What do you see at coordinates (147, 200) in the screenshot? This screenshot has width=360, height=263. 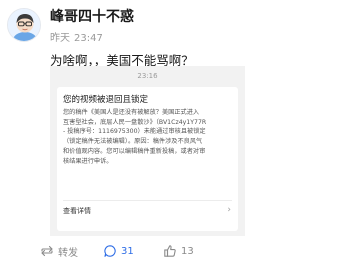 I see `card-divider` at bounding box center [147, 200].